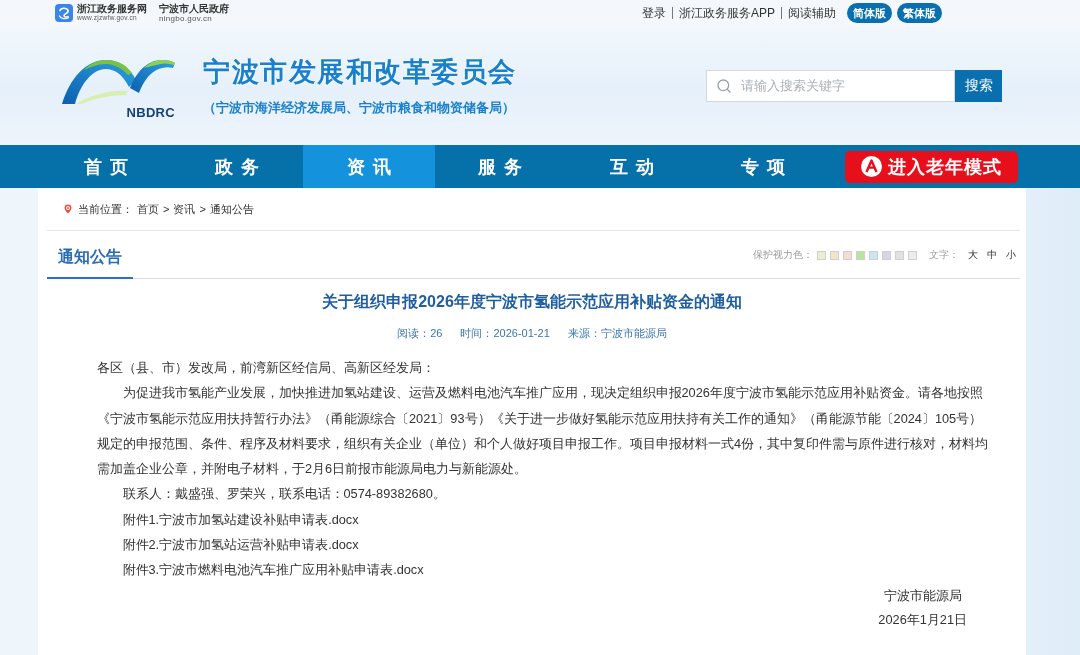 Image resolution: width=1080 pixels, height=655 pixels. I want to click on eye-care-label: 保护视力色：, so click(783, 255).